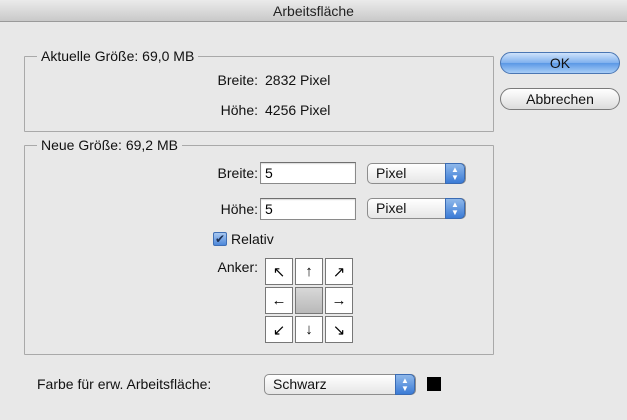 The width and height of the screenshot is (627, 420). I want to click on new-height-label: Höhe:, so click(239, 209).